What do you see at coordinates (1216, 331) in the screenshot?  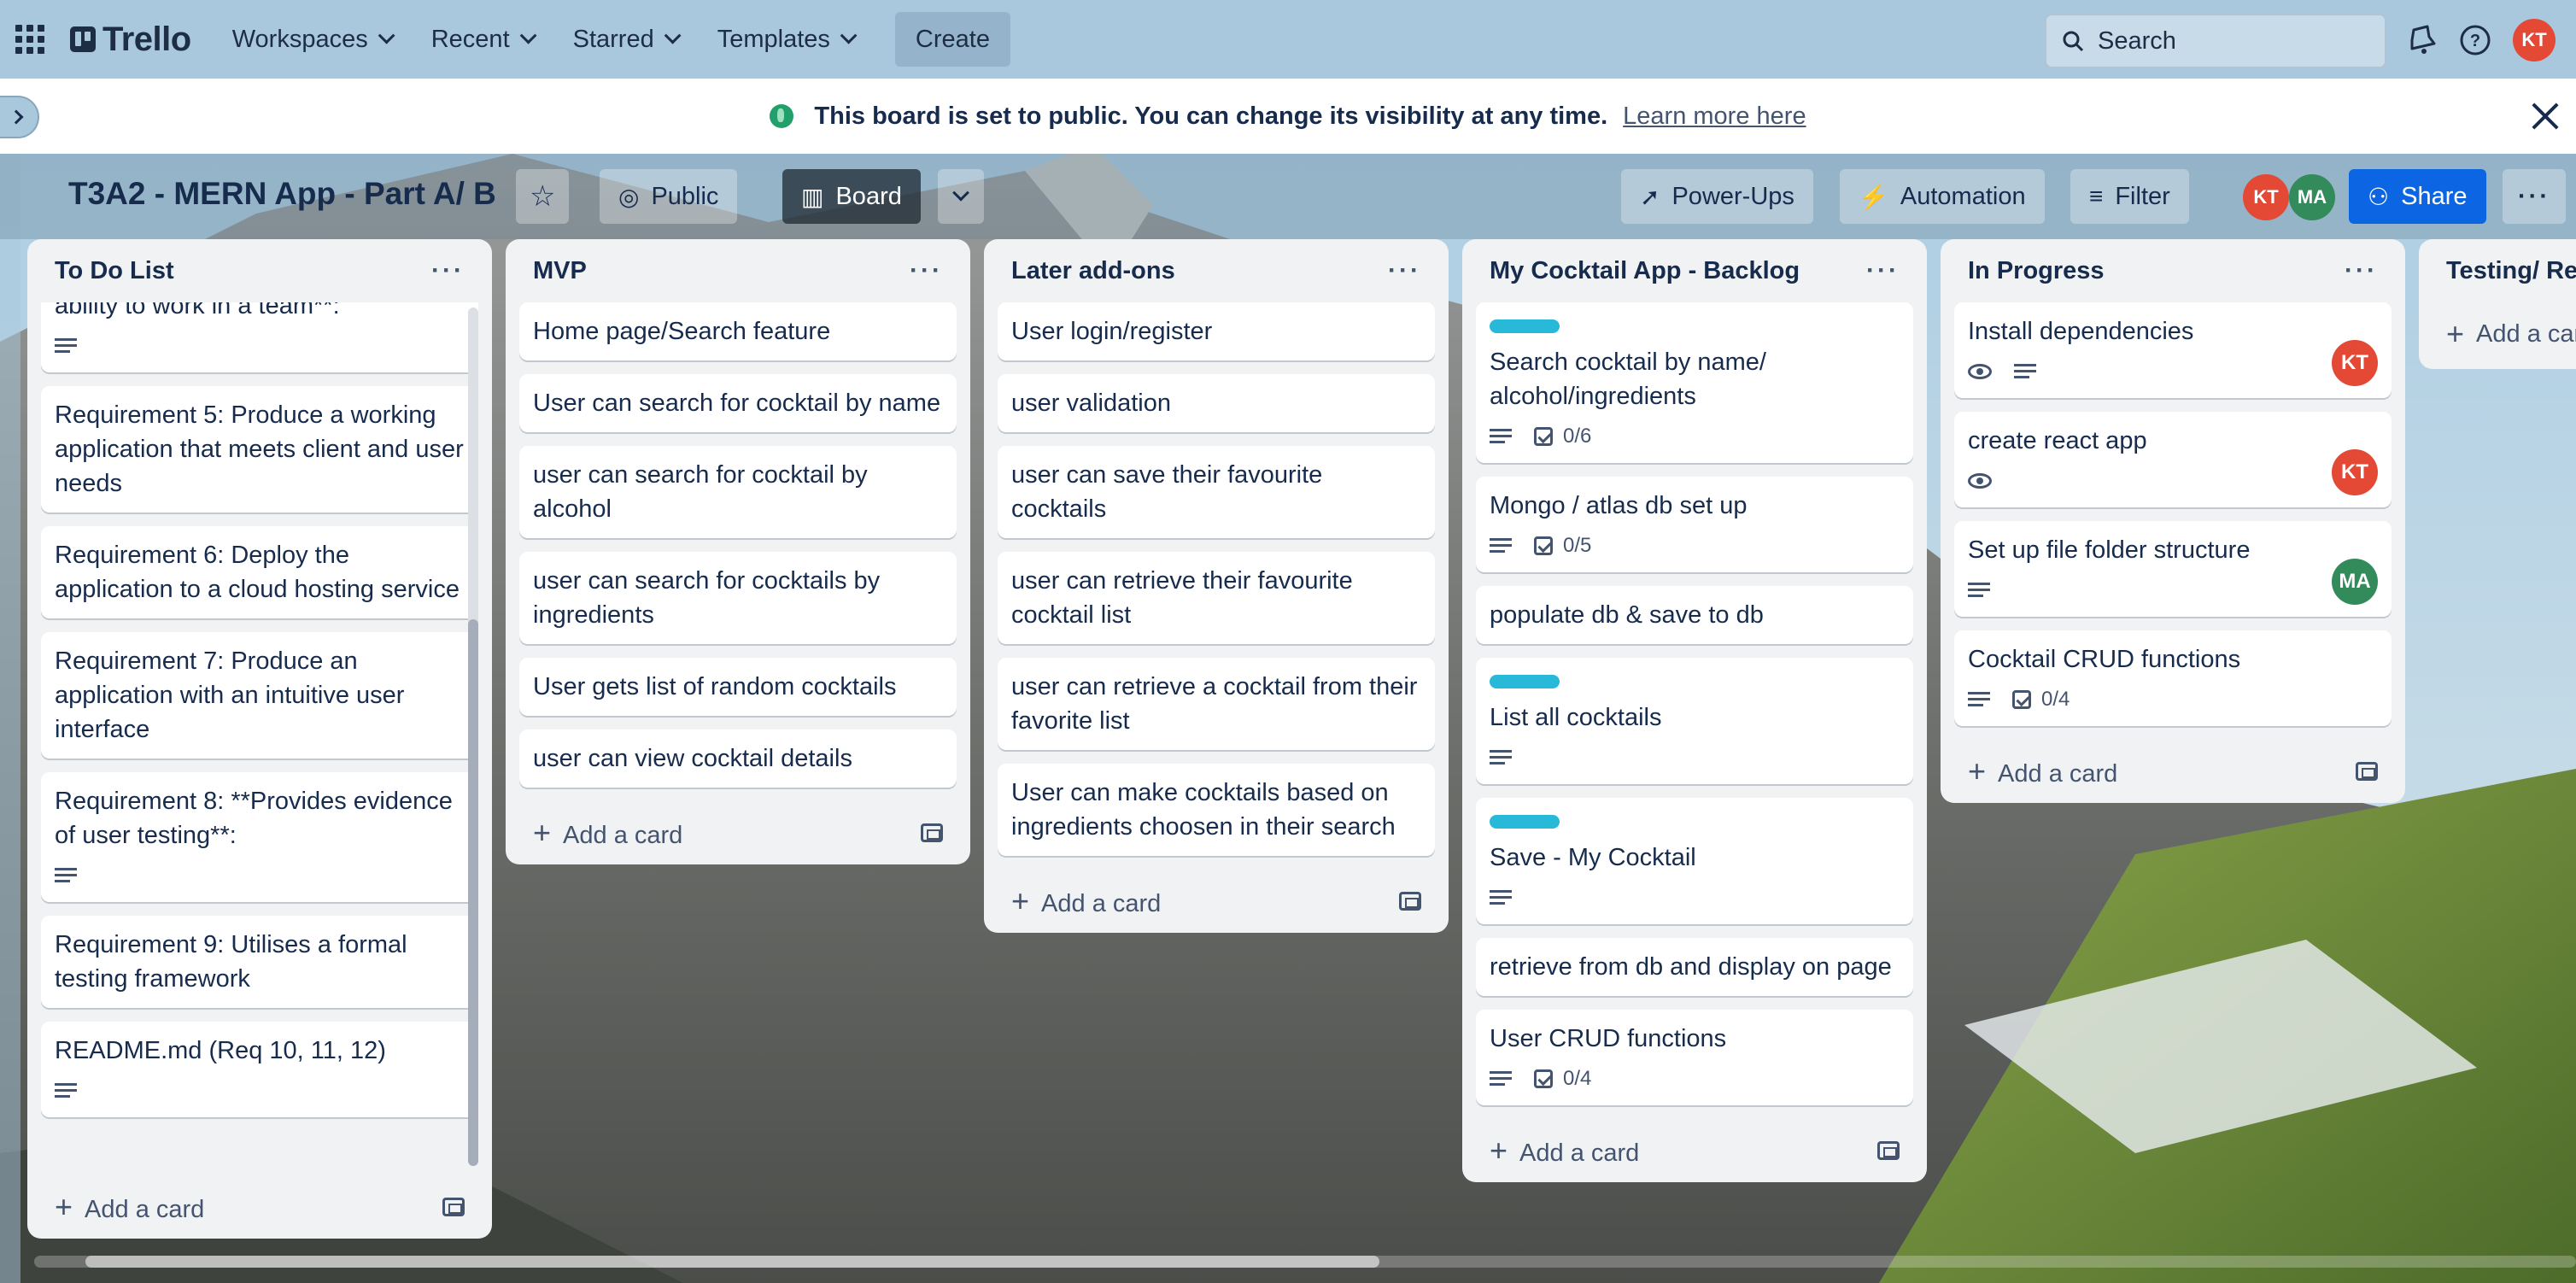 I see `card: User login/register` at bounding box center [1216, 331].